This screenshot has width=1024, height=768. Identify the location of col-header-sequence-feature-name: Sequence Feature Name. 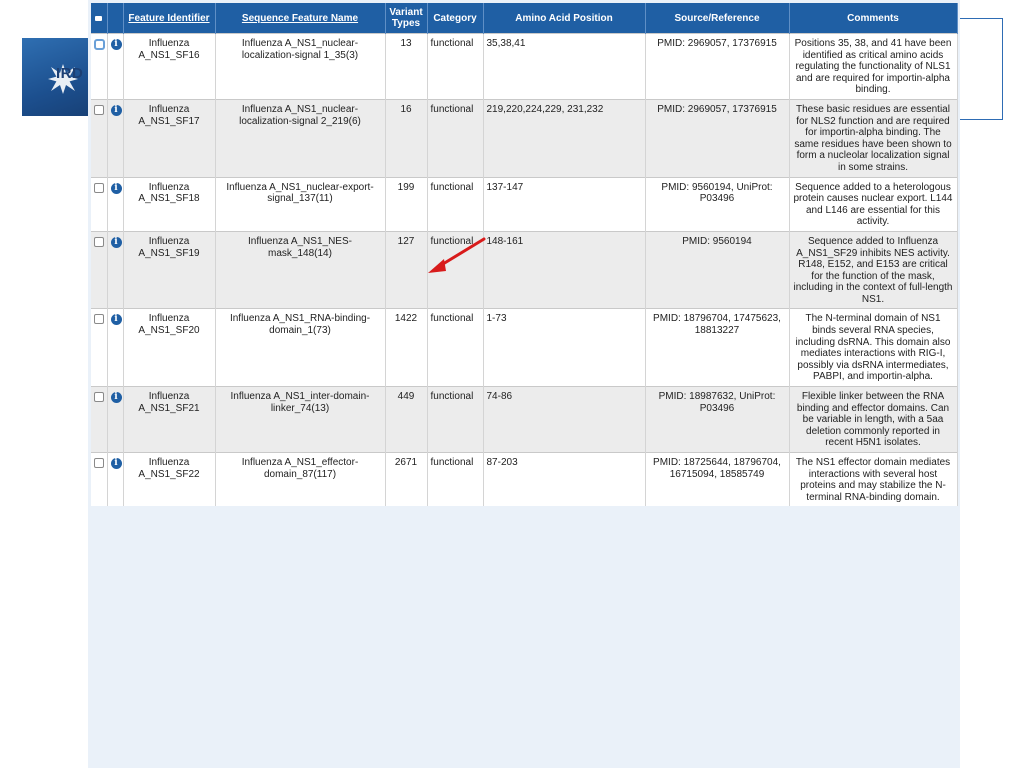
(300, 18).